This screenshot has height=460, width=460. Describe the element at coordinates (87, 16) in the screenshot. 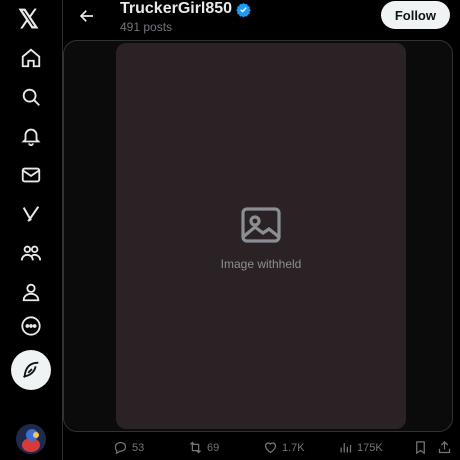

I see `back-arrow-icon` at that location.